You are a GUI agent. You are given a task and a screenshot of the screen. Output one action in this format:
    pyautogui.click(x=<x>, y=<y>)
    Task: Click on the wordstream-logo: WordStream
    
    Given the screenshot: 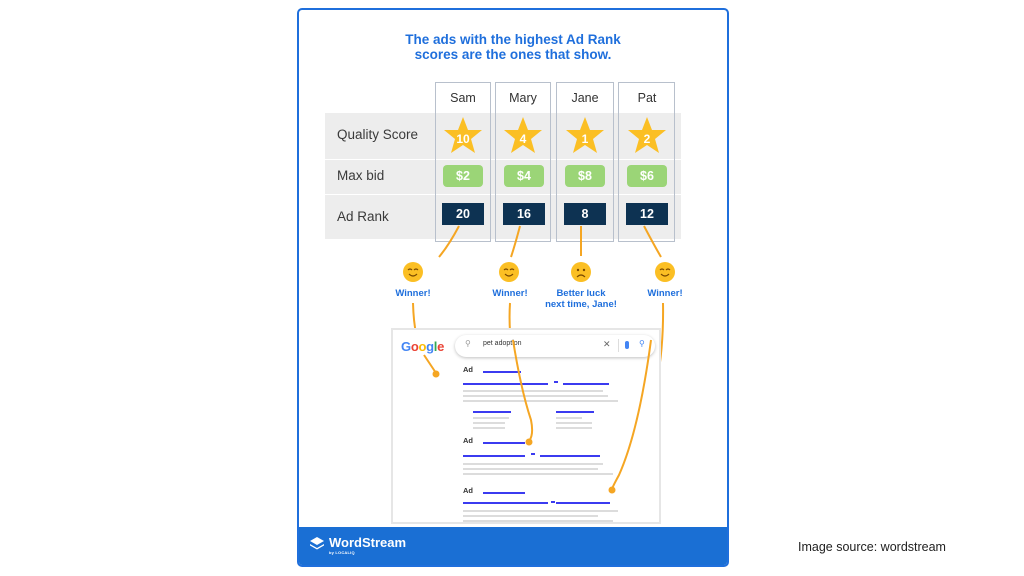 What is the action you would take?
    pyautogui.click(x=357, y=542)
    